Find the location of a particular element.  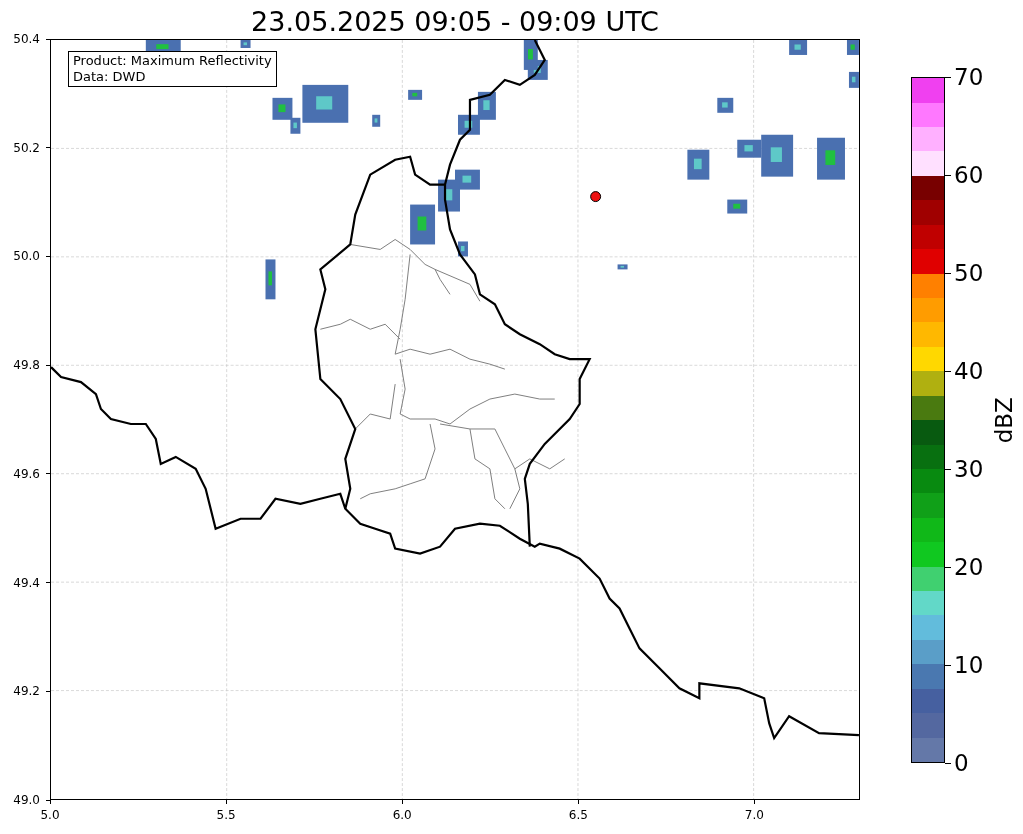

chart-title: 23.05.2025 09:05 - 09:09 UTC is located at coordinates (455, 22).